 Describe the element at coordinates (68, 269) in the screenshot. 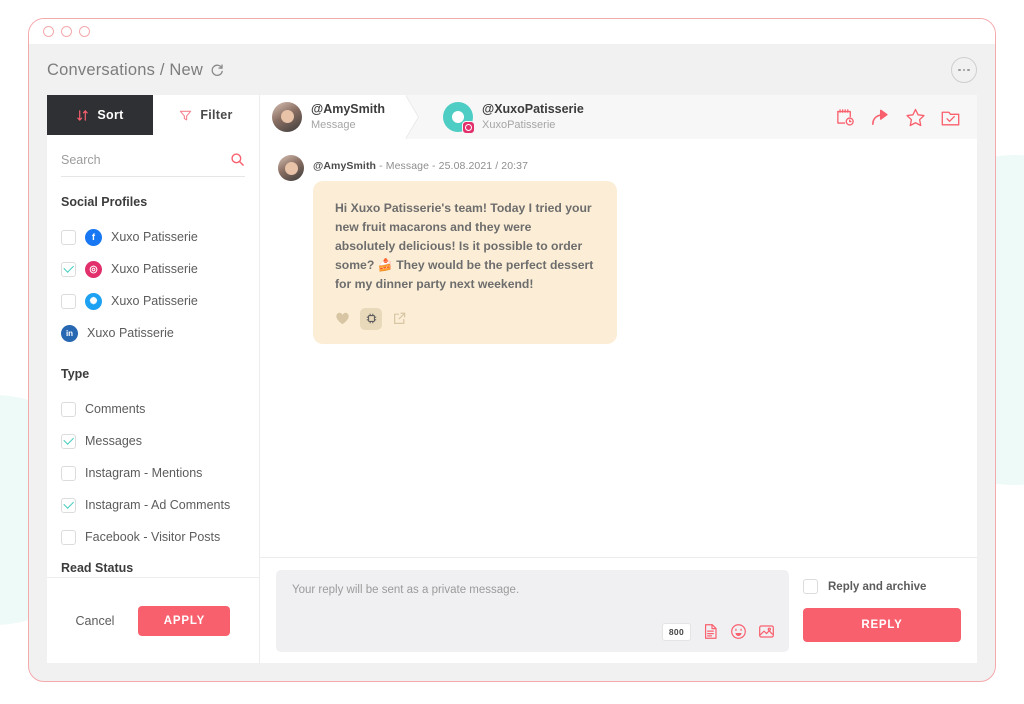

I see `checkbox-social-instagram` at that location.